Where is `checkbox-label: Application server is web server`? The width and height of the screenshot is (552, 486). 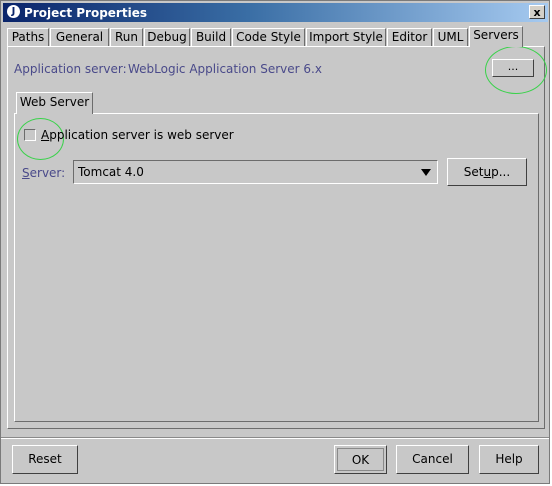
checkbox-label: Application server is web server is located at coordinates (137, 135).